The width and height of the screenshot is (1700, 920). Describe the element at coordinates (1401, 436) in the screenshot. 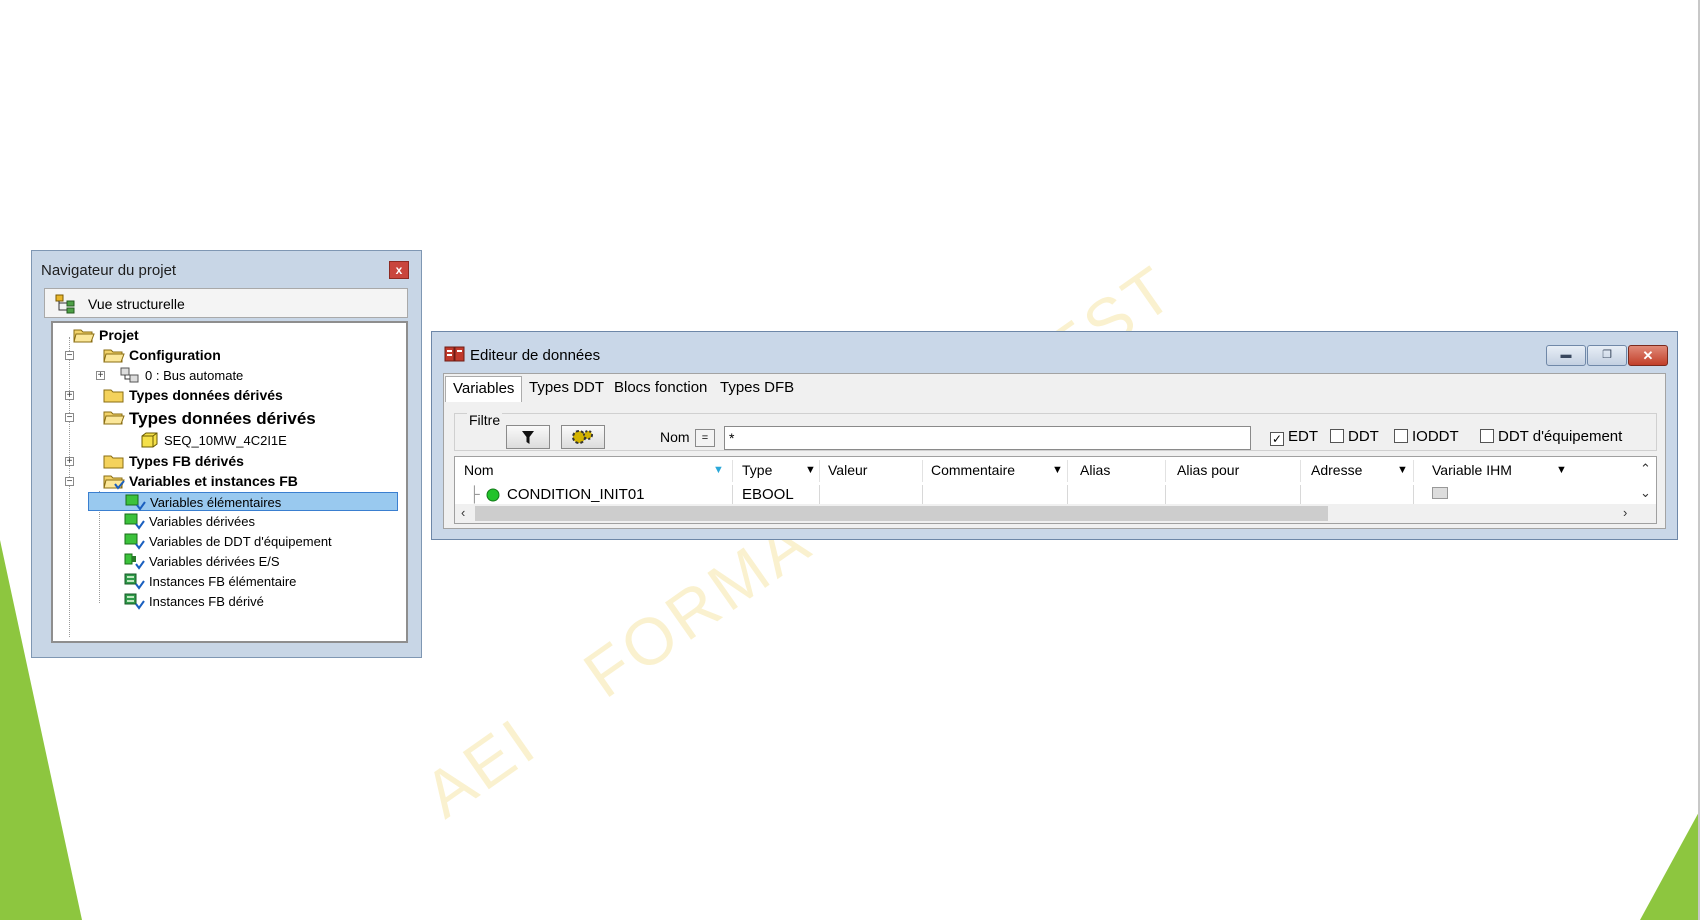

I see `checkbox-ioddt-box` at that location.